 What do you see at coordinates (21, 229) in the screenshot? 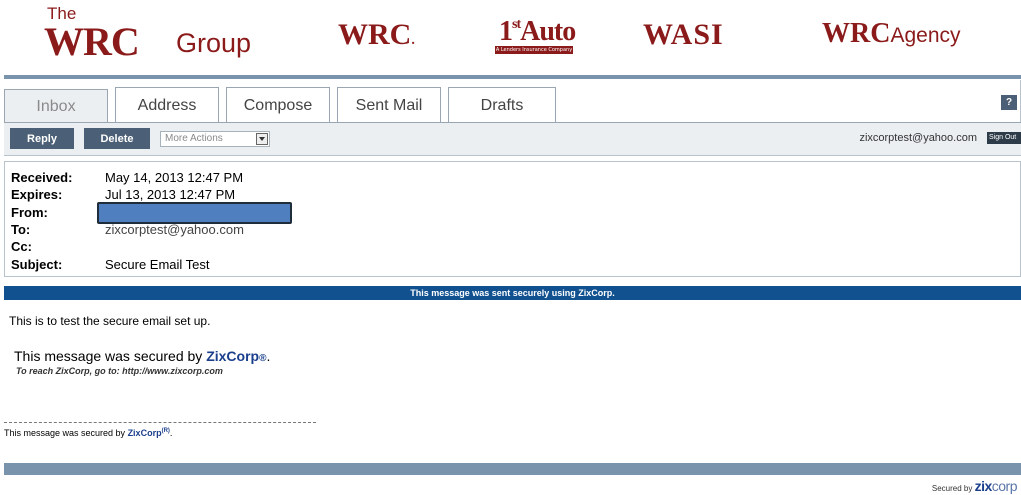
I see `to-label: To:` at bounding box center [21, 229].